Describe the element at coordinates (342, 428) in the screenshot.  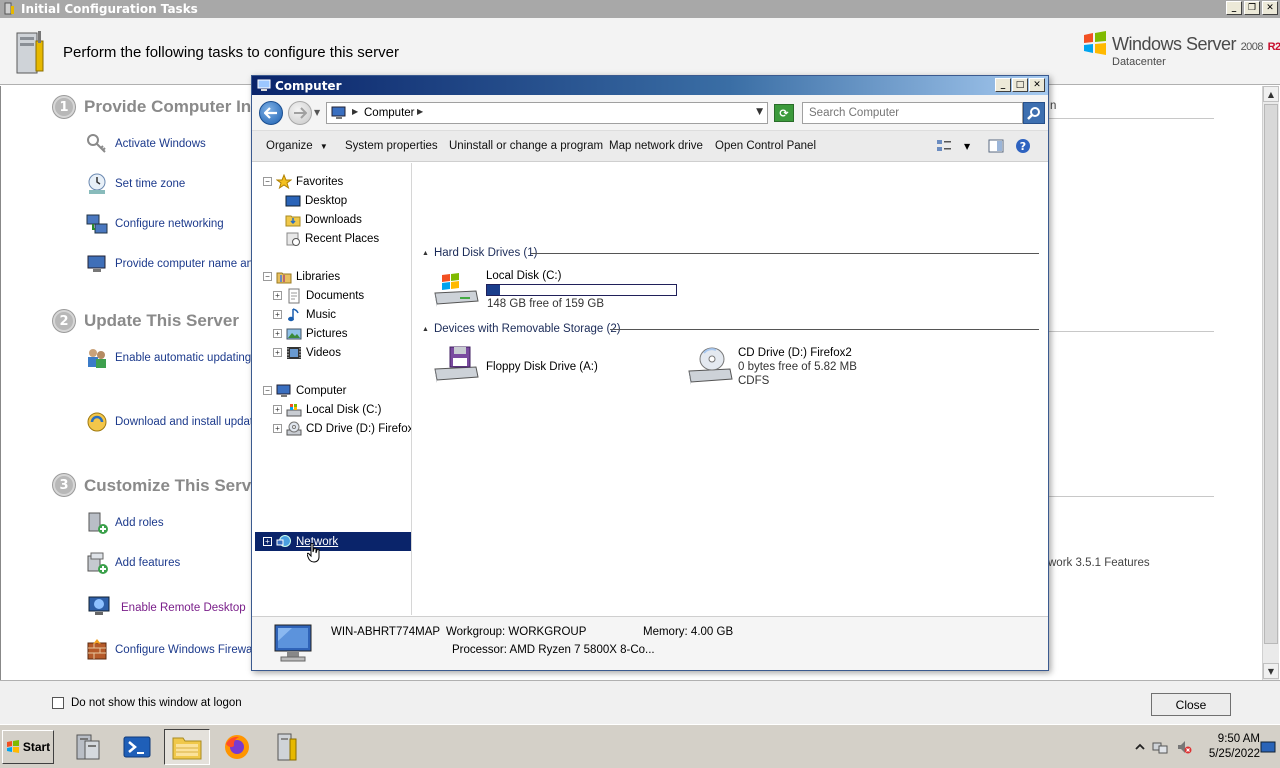
I see `tree-cd-drive-d: + CD Drive (D:) Firefox2` at that location.